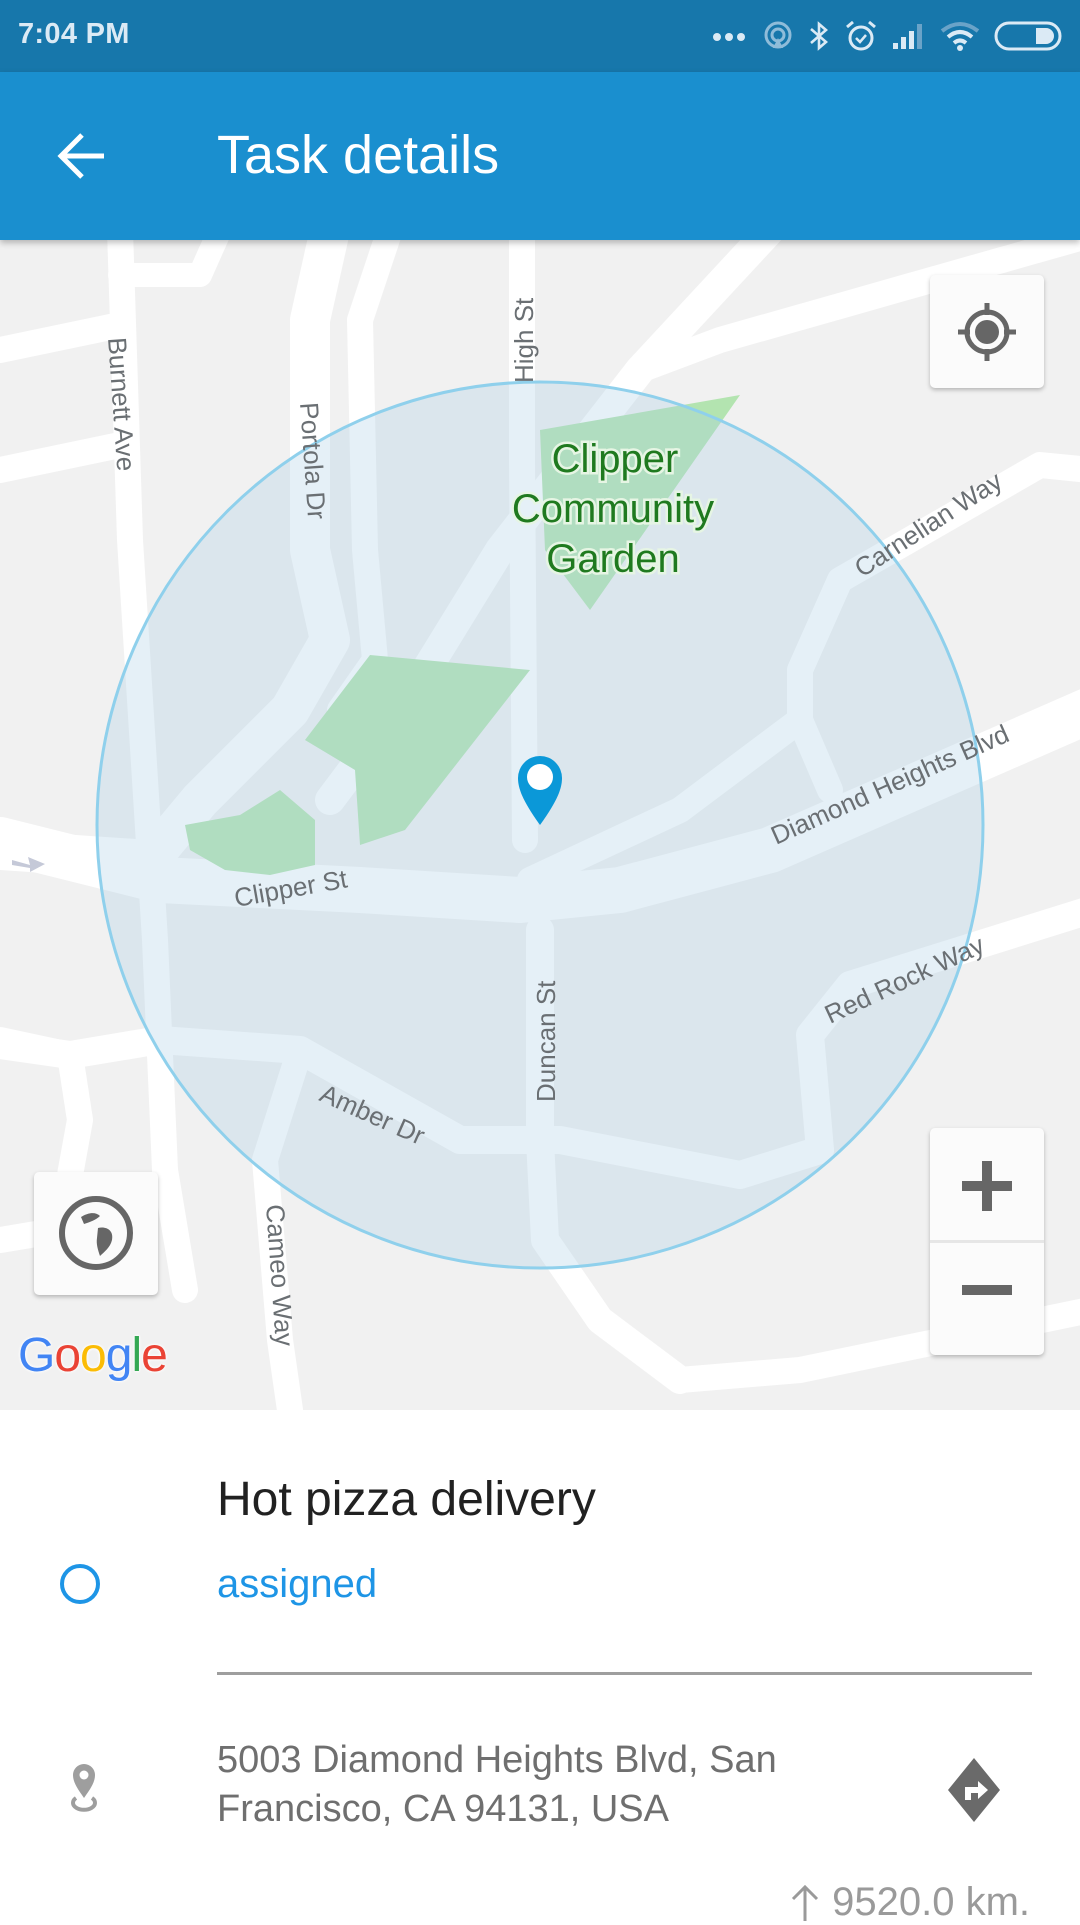  I want to click on label-carnelian: Carnelian Way, so click(928, 525).